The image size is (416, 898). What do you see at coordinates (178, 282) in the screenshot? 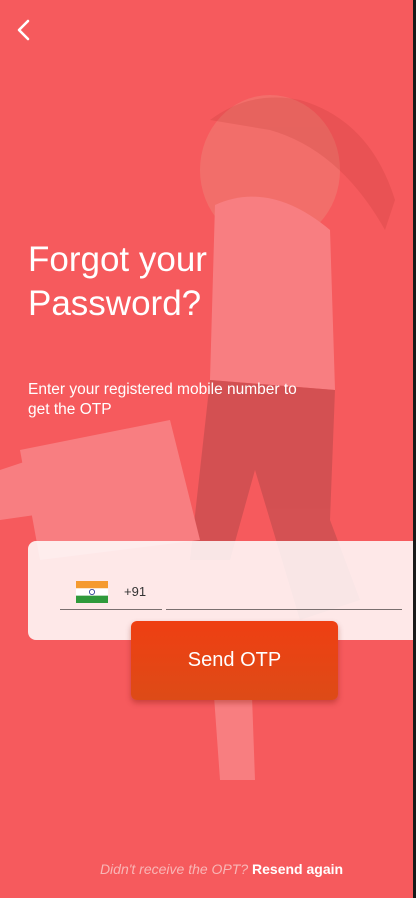
I see `page-title: Forgot your Password?` at bounding box center [178, 282].